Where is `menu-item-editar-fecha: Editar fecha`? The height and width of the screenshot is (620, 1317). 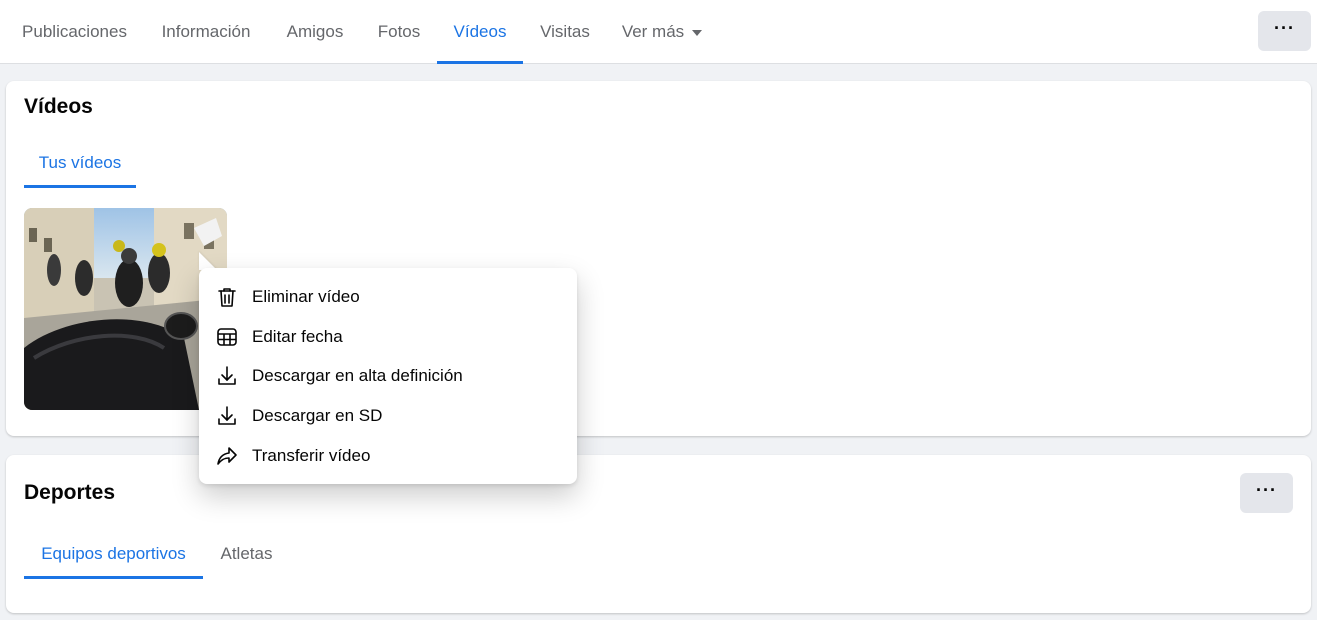 menu-item-editar-fecha: Editar fecha is located at coordinates (388, 337).